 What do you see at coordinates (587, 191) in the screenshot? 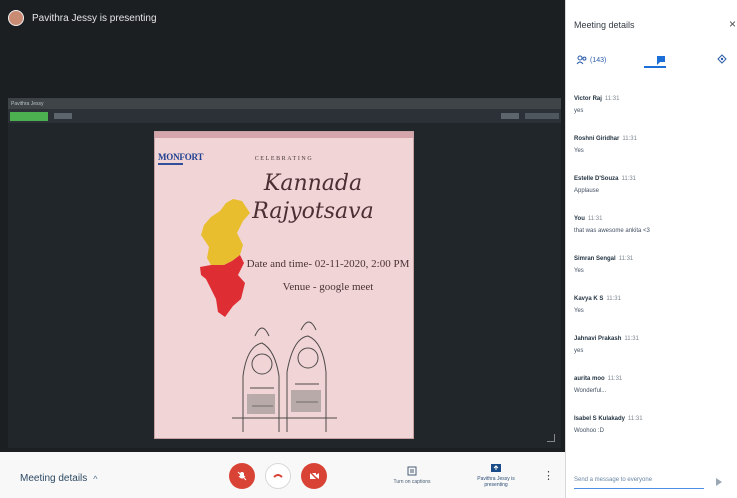
I see `message-text: Applause` at bounding box center [587, 191].